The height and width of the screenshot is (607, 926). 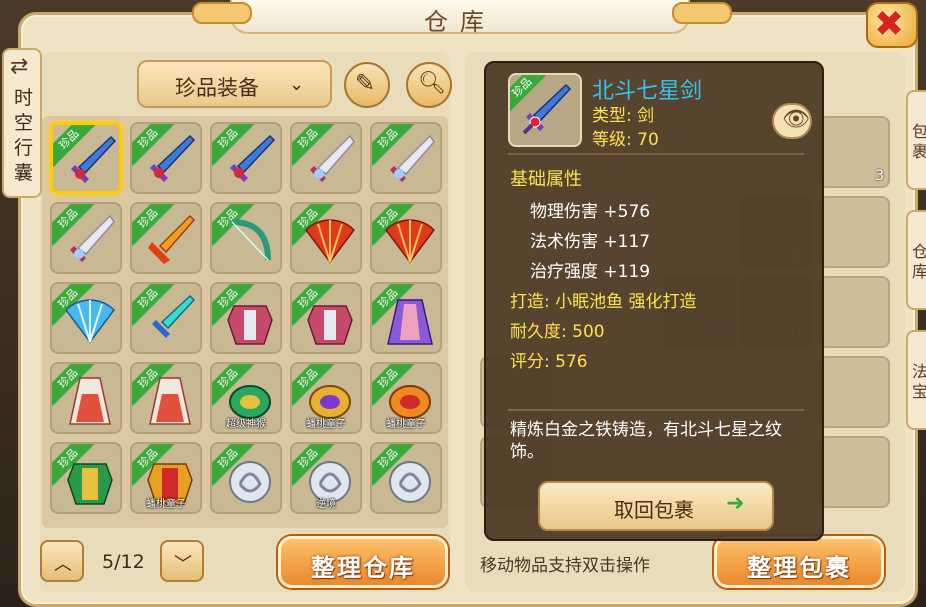 What do you see at coordinates (646, 441) in the screenshot?
I see `tooltip-description: 精炼白金之铁铸造，有北斗七星之纹饰。` at bounding box center [646, 441].